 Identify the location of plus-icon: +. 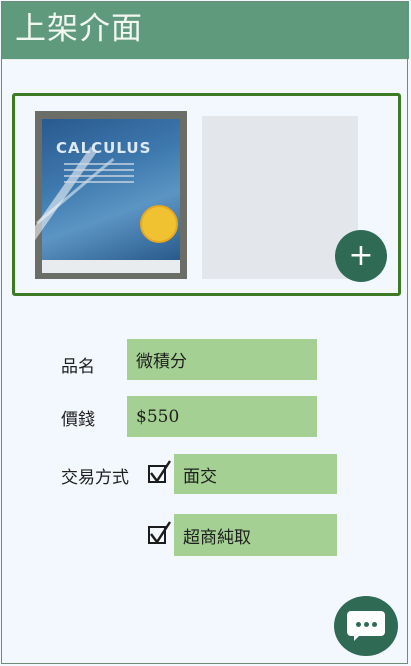
(361, 255).